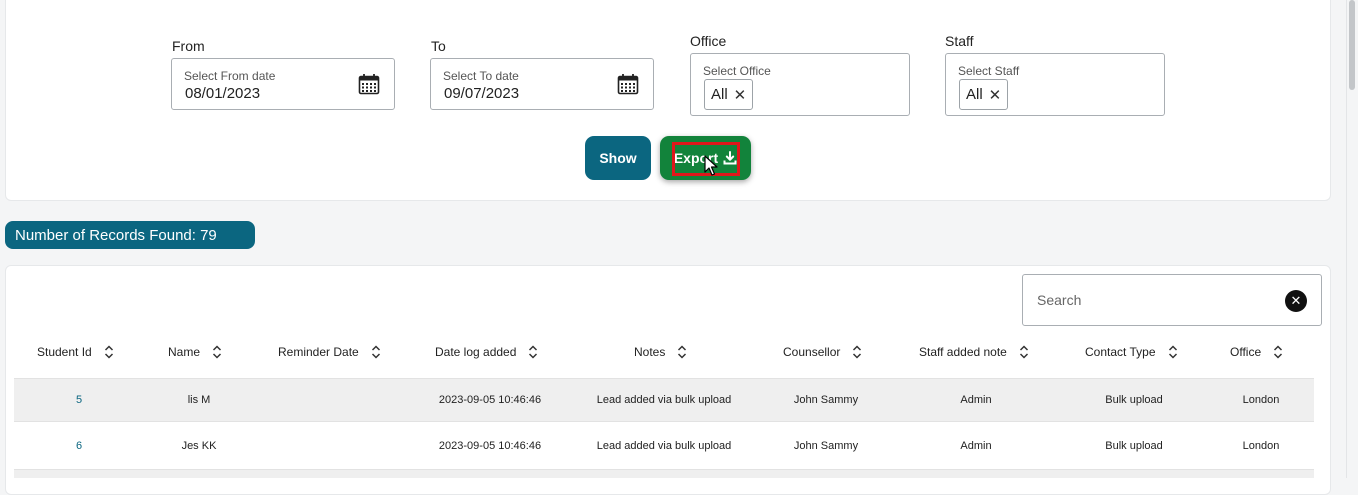 Image resolution: width=1358 pixels, height=495 pixels. I want to click on office-chip: All ✕, so click(729, 94).